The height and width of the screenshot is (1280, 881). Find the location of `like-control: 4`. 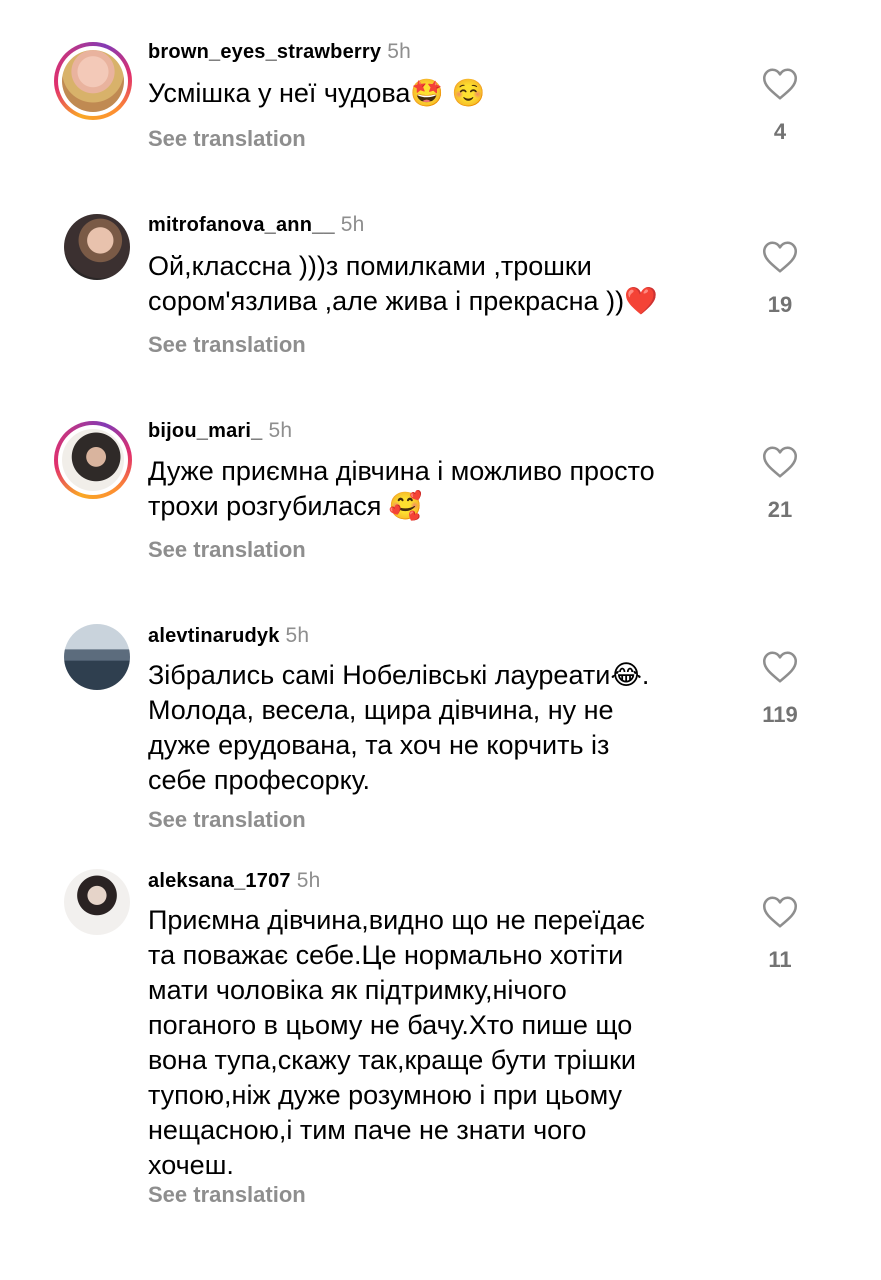

like-control: 4 is located at coordinates (780, 106).